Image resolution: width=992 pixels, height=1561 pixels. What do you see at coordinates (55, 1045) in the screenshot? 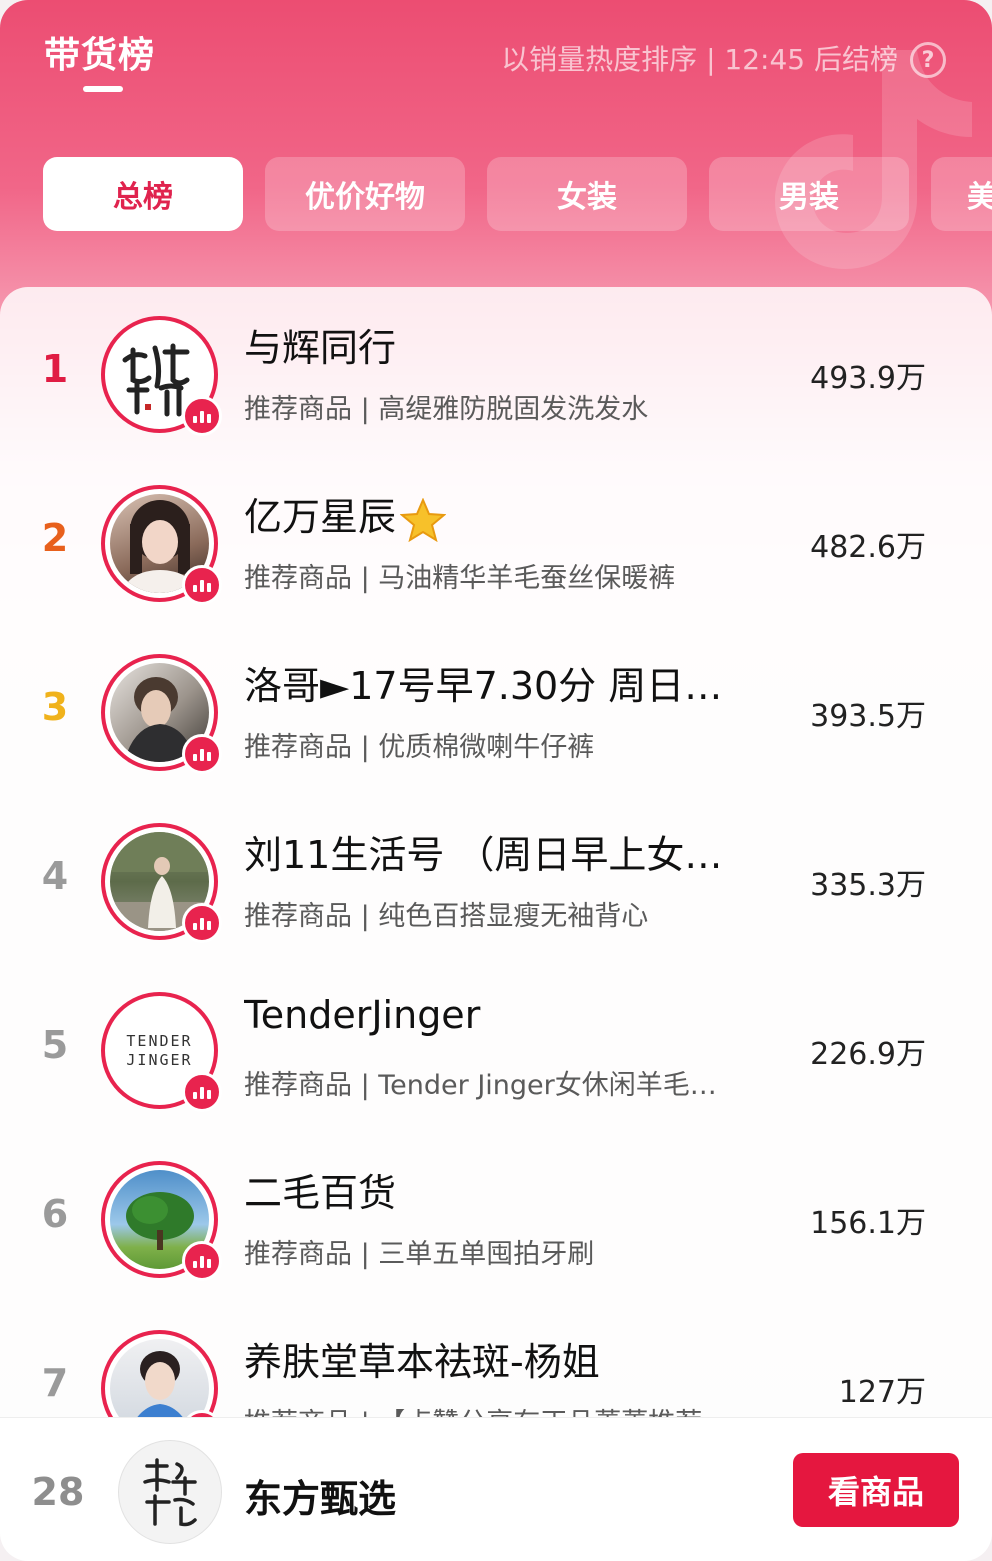
I see `rank-number: 5` at bounding box center [55, 1045].